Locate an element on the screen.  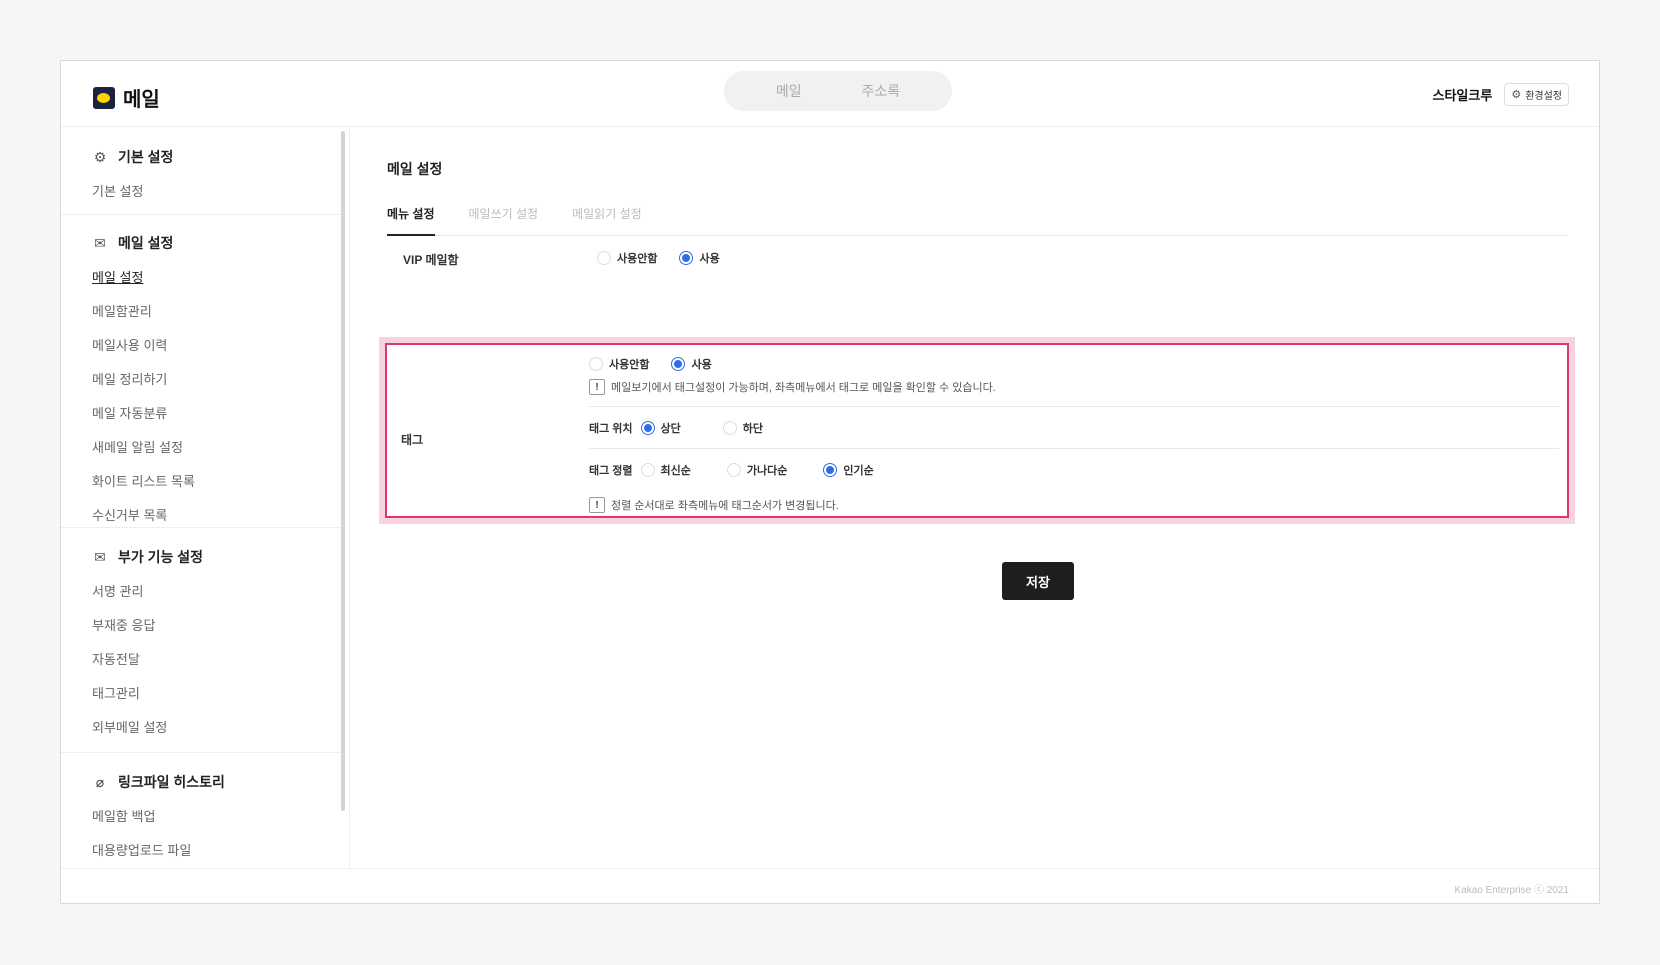
save-button: 저장 is located at coordinates (1038, 581).